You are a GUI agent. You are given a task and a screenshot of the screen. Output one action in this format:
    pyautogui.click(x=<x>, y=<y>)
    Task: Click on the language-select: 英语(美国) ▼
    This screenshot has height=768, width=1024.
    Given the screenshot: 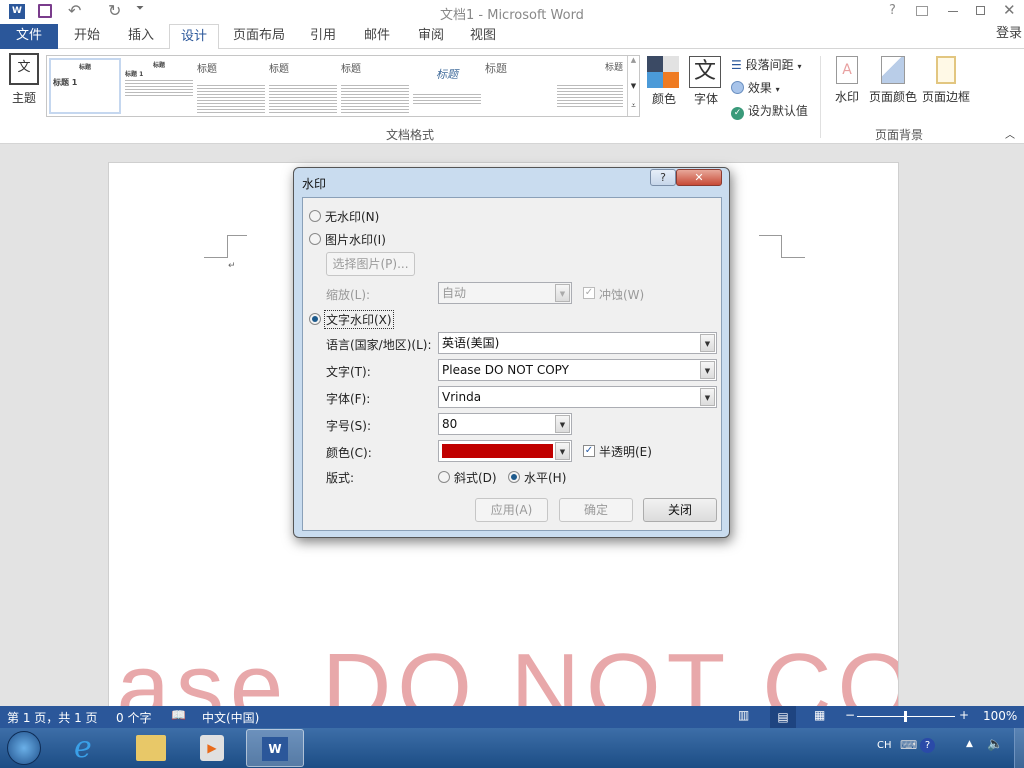 What is the action you would take?
    pyautogui.click(x=577, y=343)
    